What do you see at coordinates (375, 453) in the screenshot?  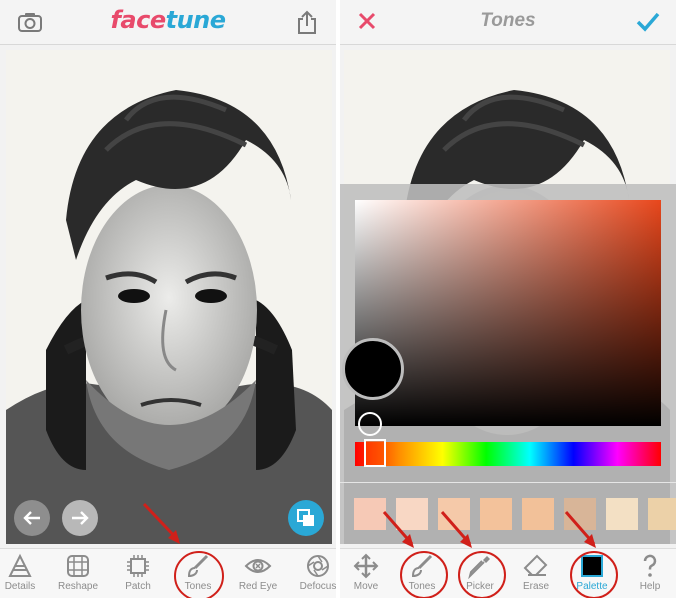 I see `hue-slider-handle` at bounding box center [375, 453].